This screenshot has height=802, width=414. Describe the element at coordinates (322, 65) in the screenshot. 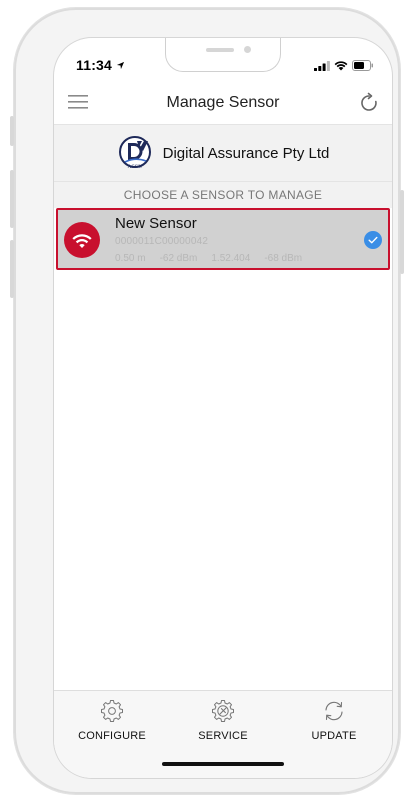

I see `cellular-signal-icon` at that location.